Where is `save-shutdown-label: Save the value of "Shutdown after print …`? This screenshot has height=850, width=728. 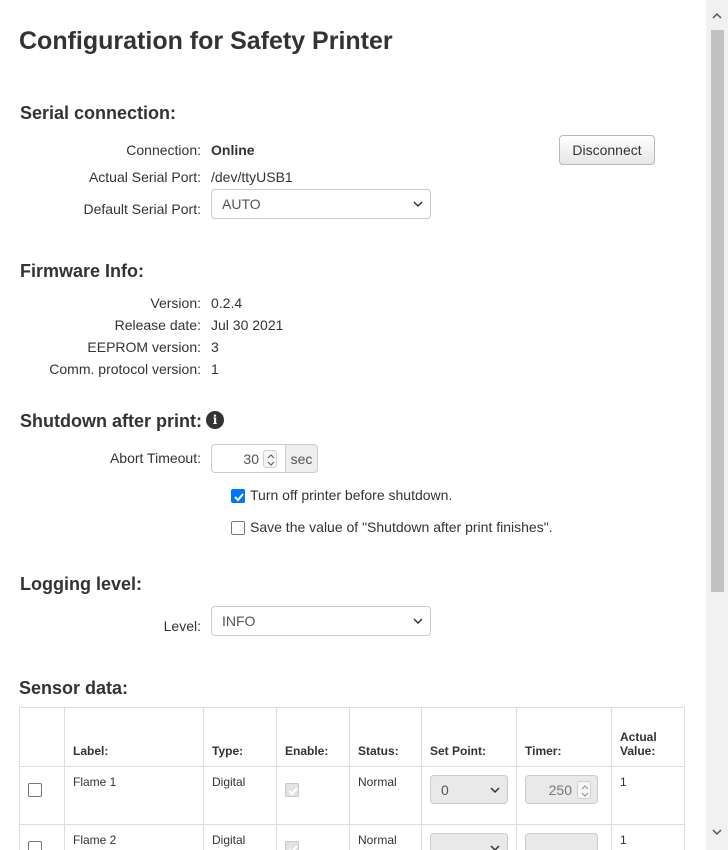
save-shutdown-label: Save the value of "Shutdown after print … is located at coordinates (401, 527).